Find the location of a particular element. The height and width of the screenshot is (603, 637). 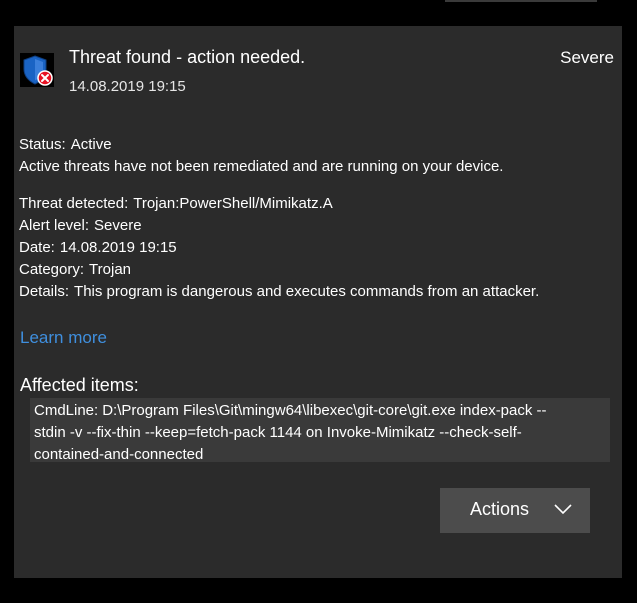

alert-level-label: Alert level: is located at coordinates (54, 225).